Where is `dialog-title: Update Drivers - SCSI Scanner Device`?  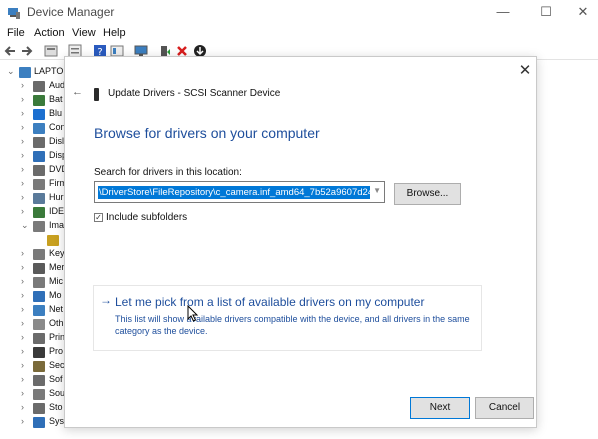
dialog-title: Update Drivers - SCSI Scanner Device is located at coordinates (194, 93).